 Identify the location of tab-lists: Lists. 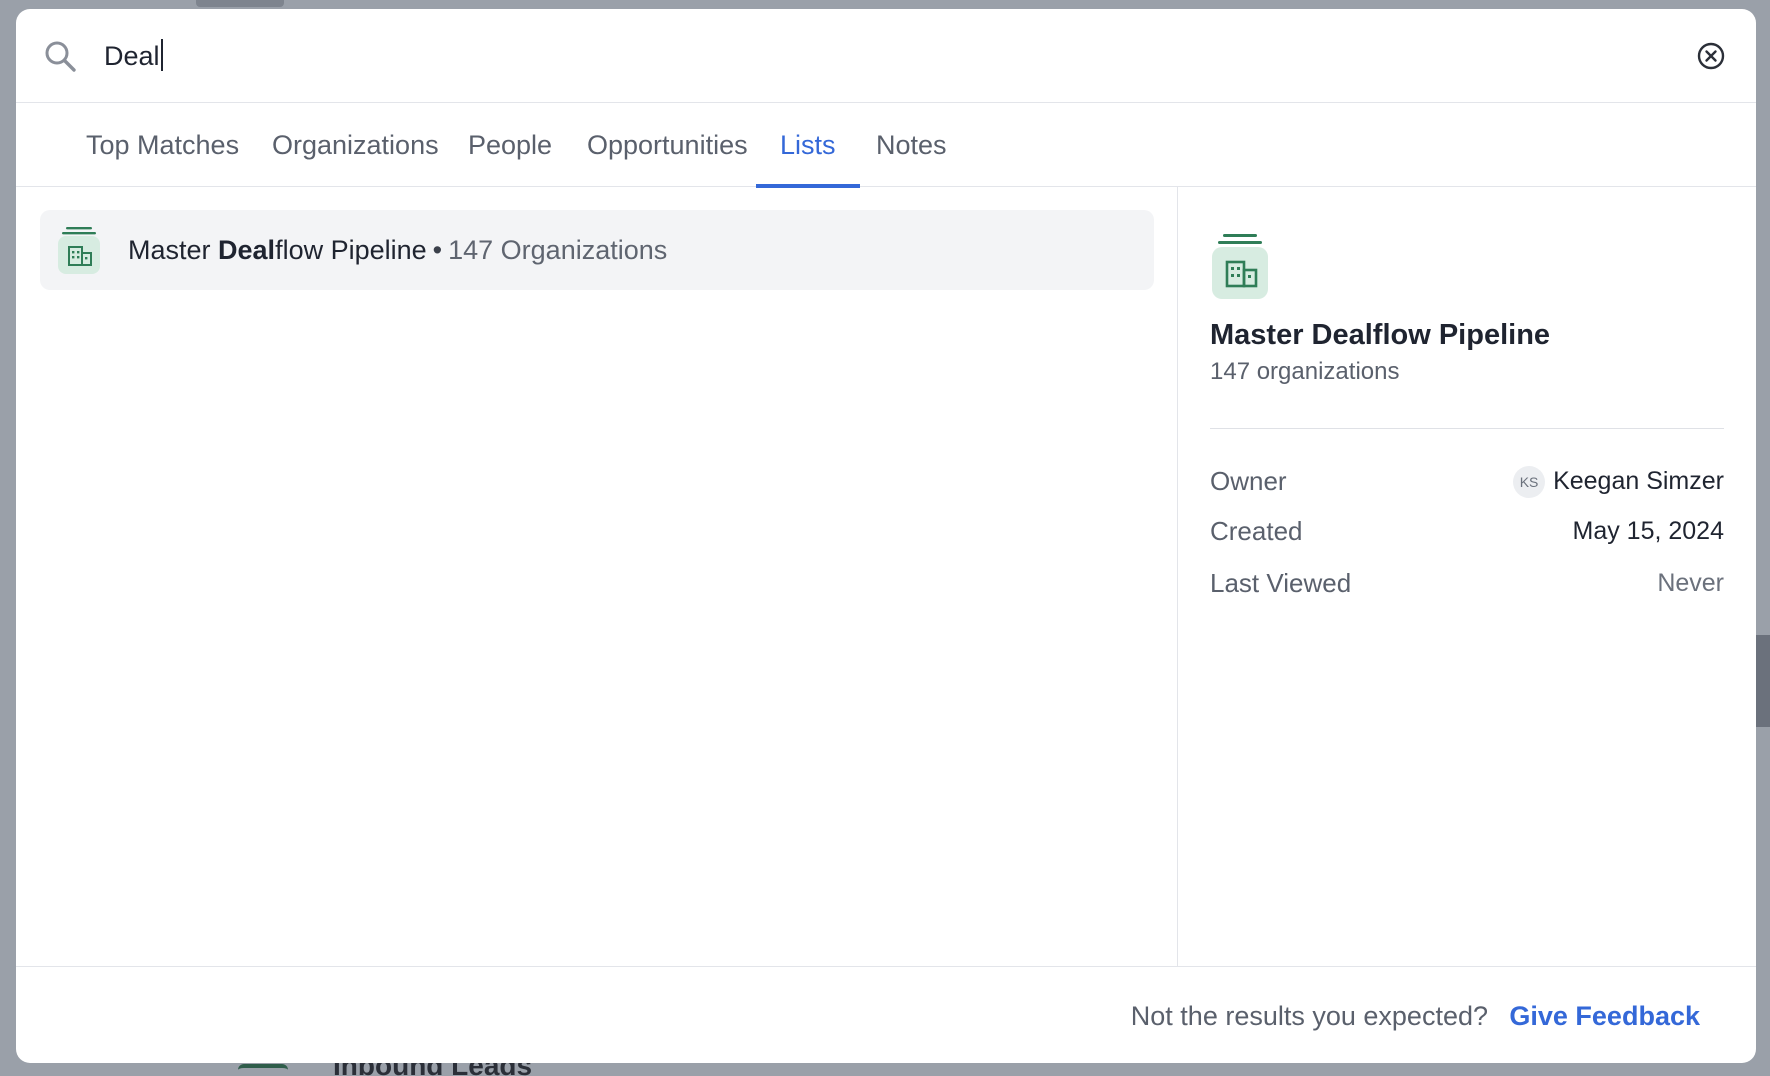
(808, 145).